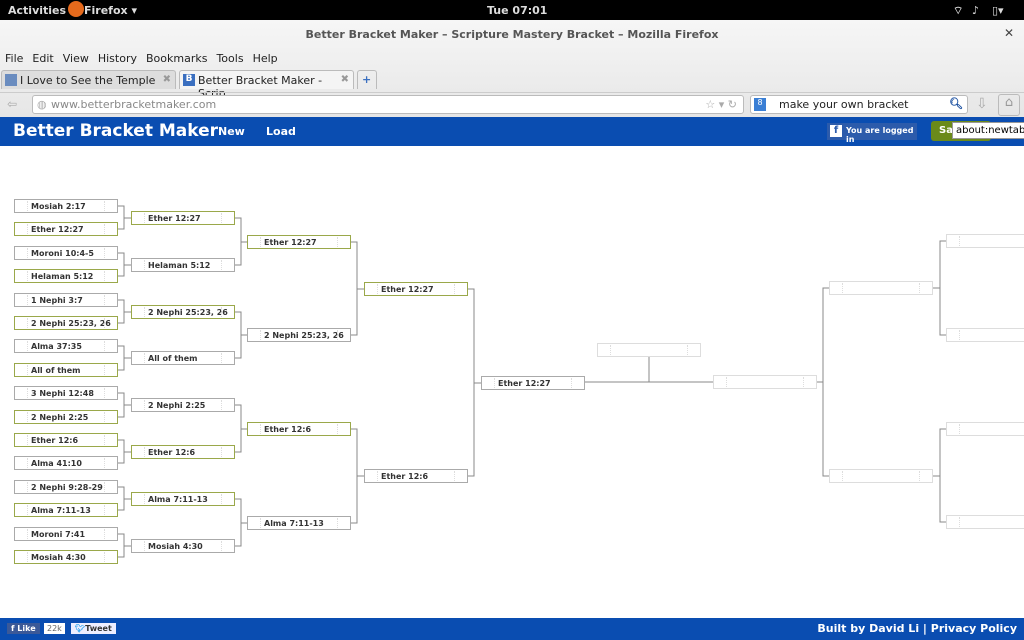 This screenshot has width=1024, height=640. I want to click on footer-credits: Built by David Li | Privacy Policy, so click(917, 628).